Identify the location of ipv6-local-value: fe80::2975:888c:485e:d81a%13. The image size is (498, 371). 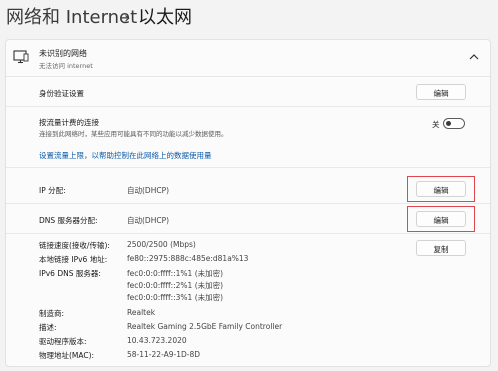
(188, 258).